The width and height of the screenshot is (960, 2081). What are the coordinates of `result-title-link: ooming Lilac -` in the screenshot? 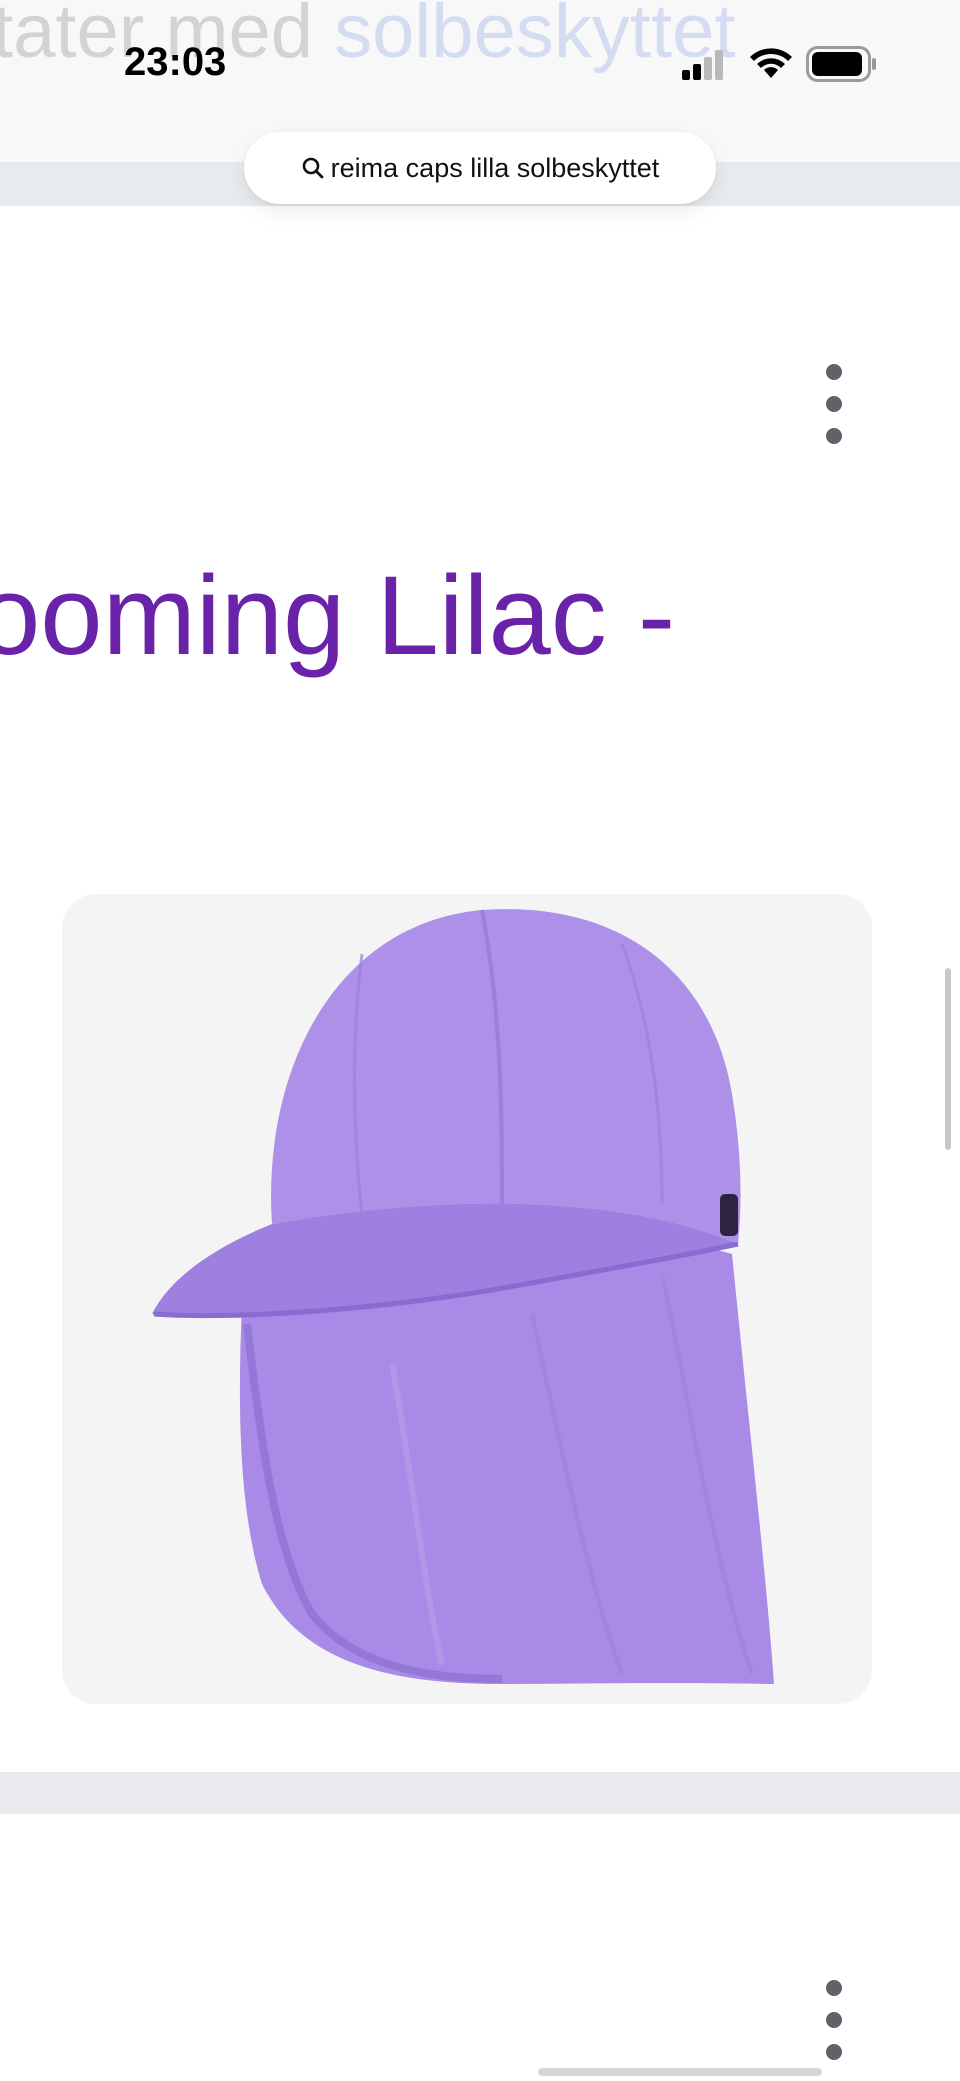 It's located at (337, 616).